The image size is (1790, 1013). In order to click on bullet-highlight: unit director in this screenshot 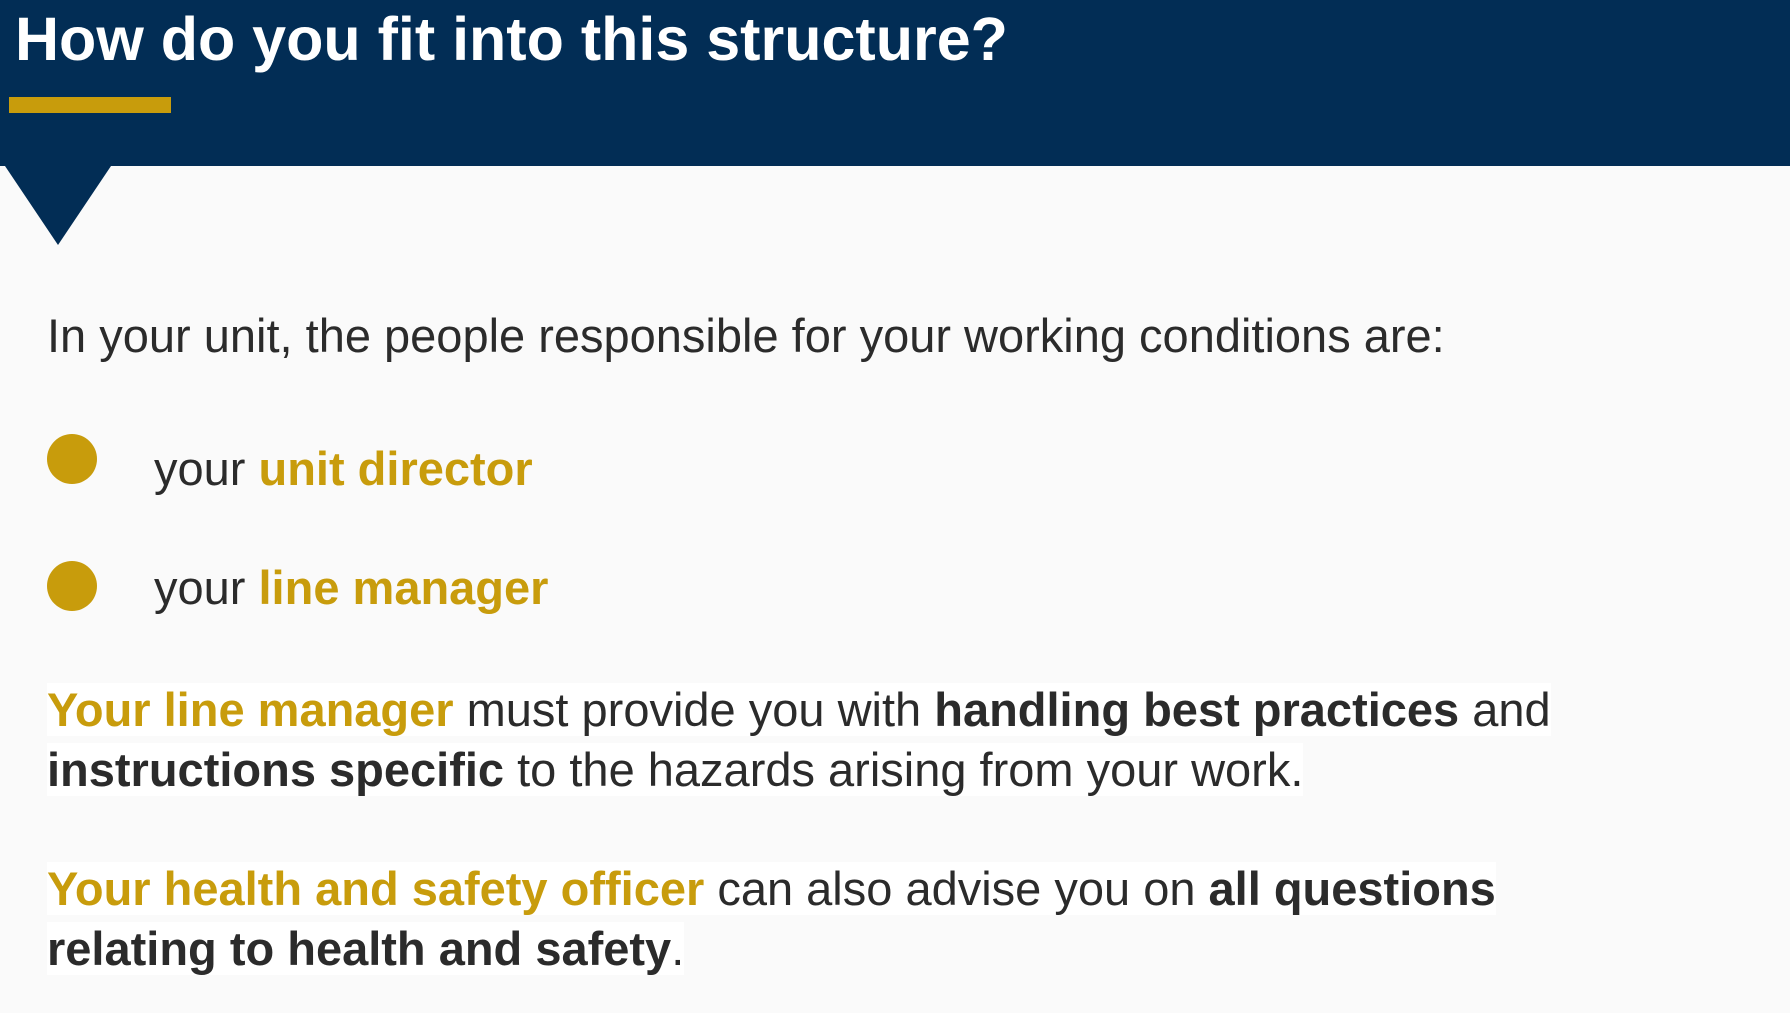, I will do `click(395, 468)`.